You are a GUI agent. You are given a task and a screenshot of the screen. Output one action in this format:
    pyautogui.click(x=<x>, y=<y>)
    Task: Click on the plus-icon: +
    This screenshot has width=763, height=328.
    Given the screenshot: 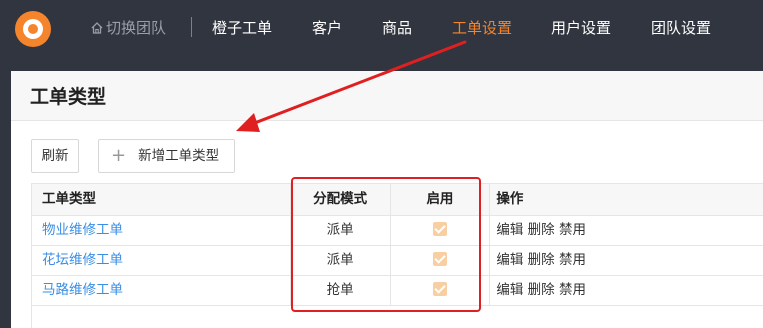 What is the action you would take?
    pyautogui.click(x=119, y=155)
    